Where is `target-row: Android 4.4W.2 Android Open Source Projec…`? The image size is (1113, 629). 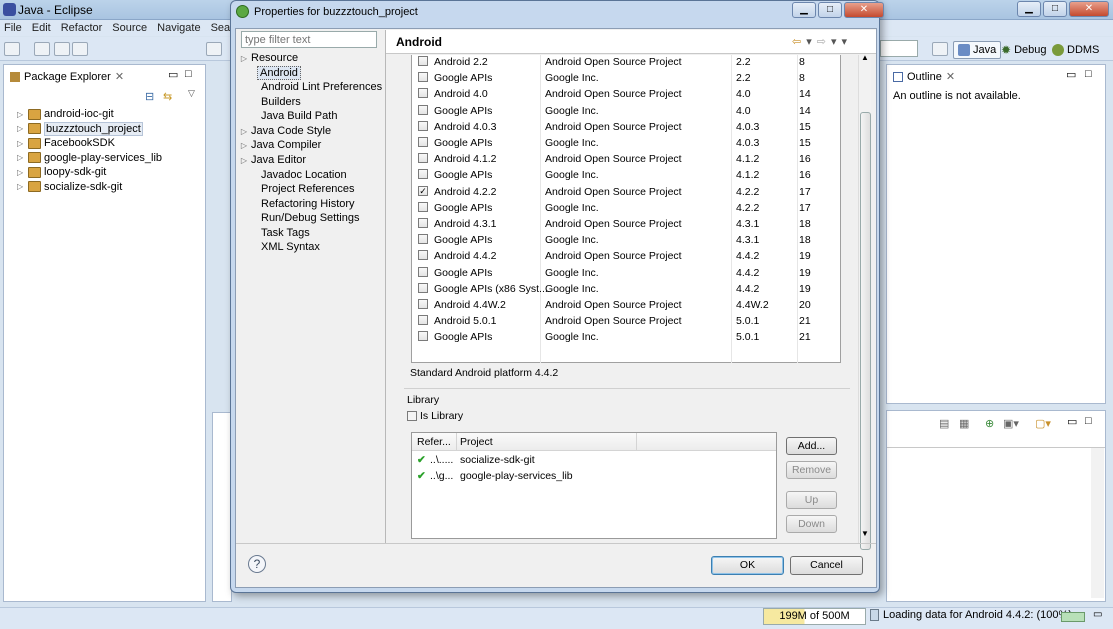
target-row: Android 4.4W.2 Android Open Source Projec… is located at coordinates (626, 306).